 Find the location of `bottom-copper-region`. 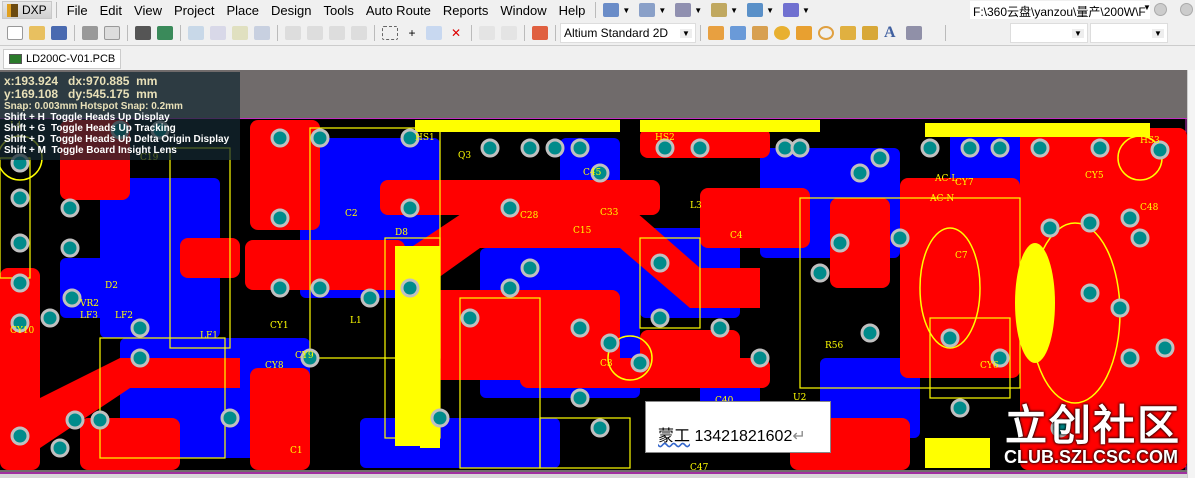

bottom-copper-region is located at coordinates (85, 288).